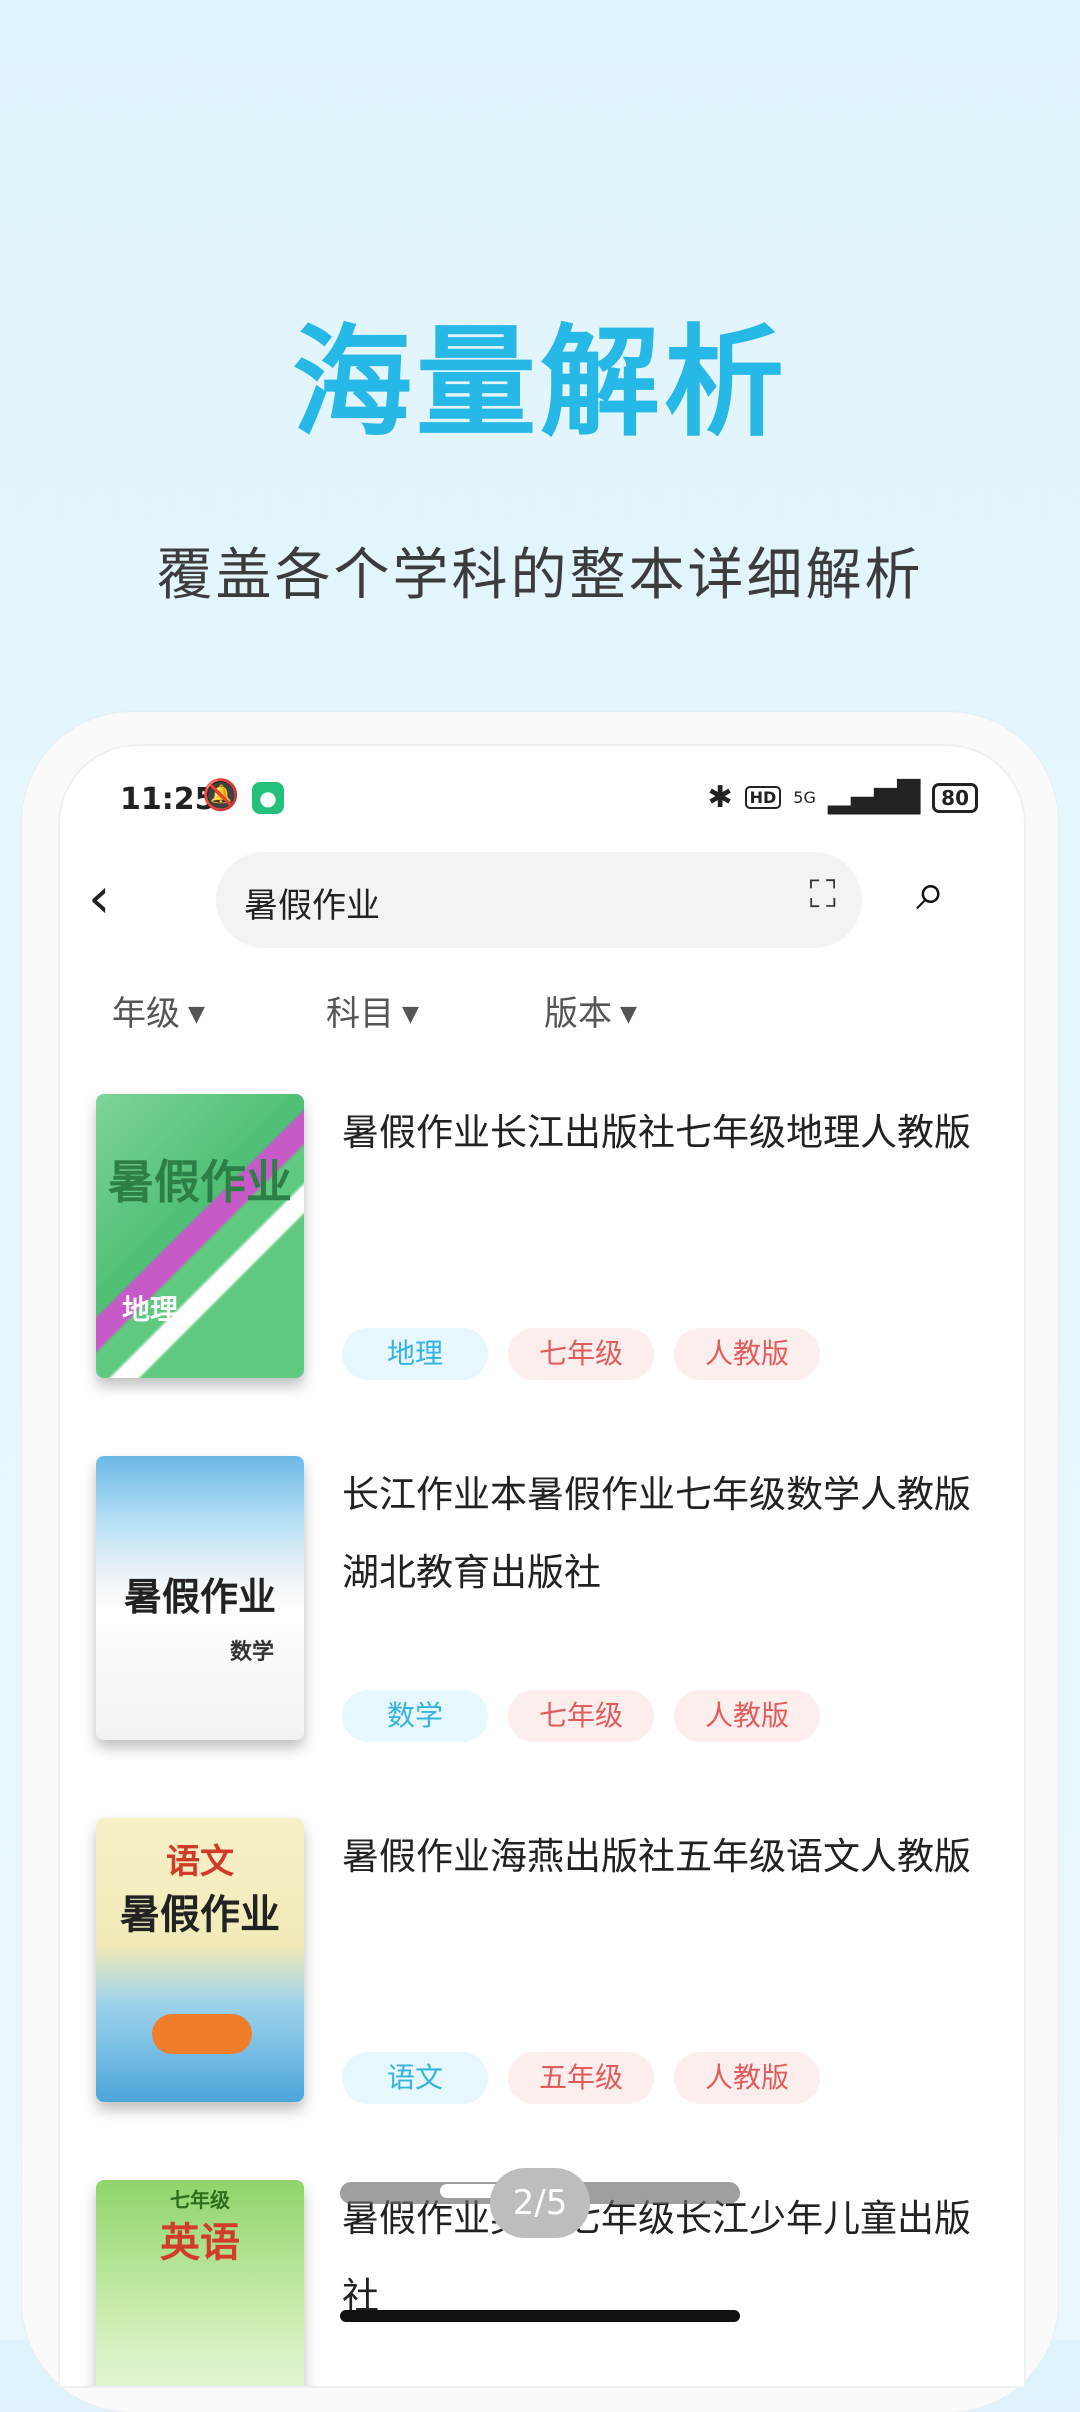 This screenshot has width=1080, height=2412. Describe the element at coordinates (662, 1857) in the screenshot. I see `item-title: 暑假作业海燕出版社五年级语文人教版` at that location.